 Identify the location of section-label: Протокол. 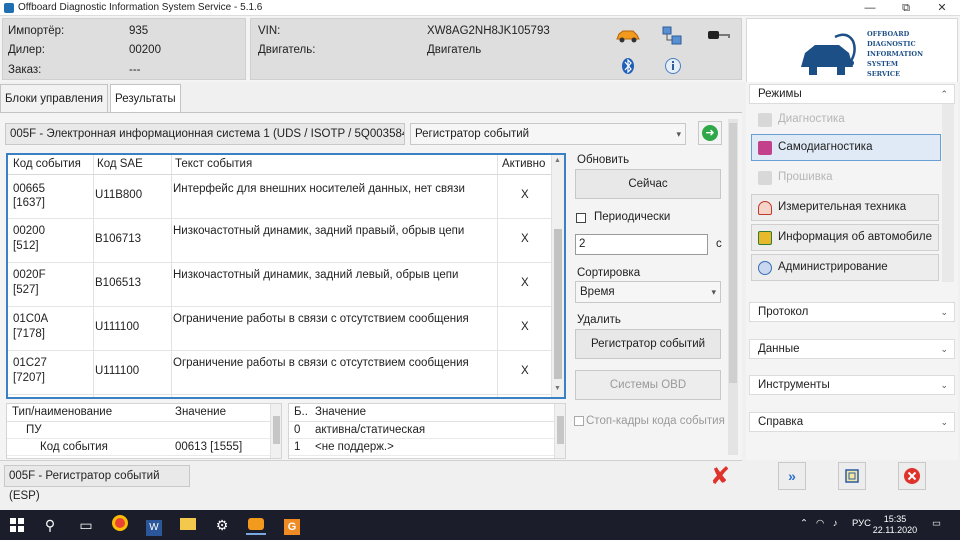
(783, 312).